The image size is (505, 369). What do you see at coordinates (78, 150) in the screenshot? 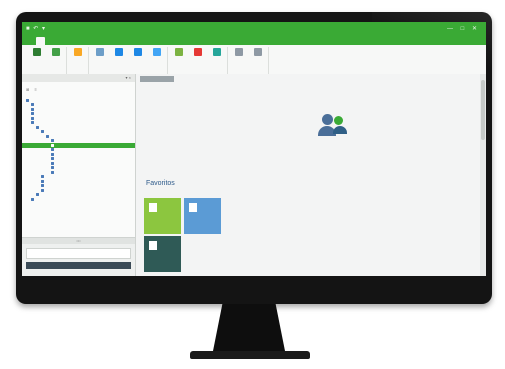
I see `tree-view` at bounding box center [78, 150].